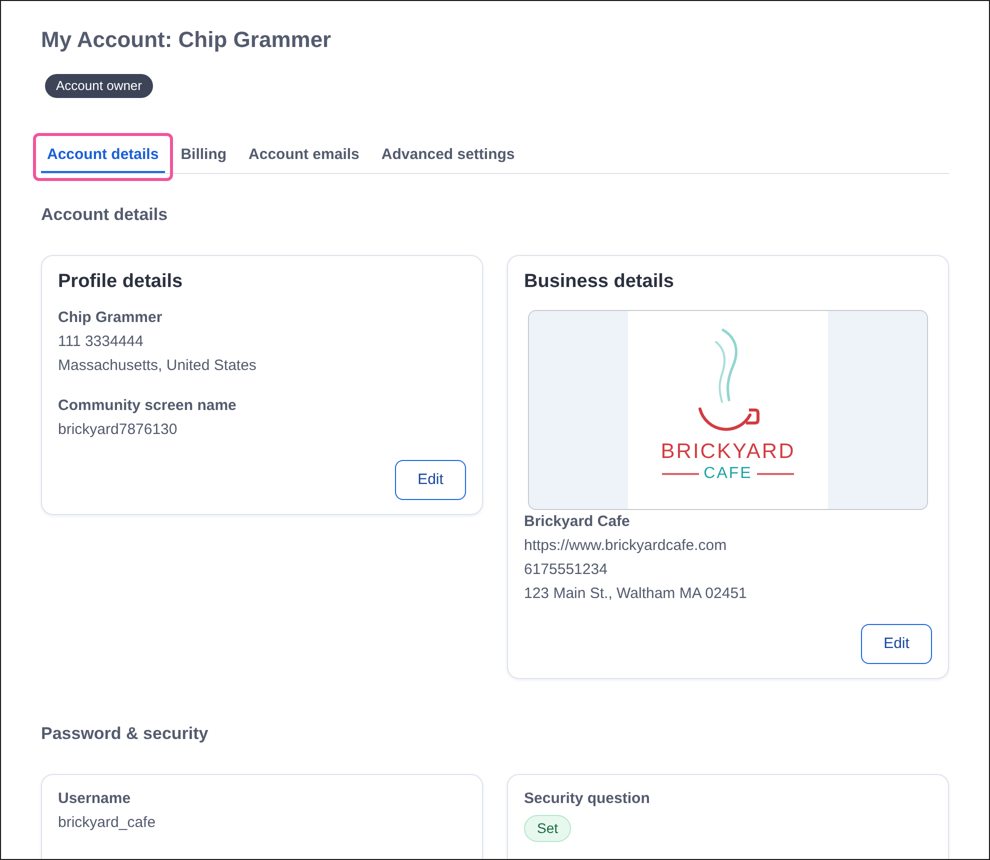 This screenshot has width=990, height=860. I want to click on detail-value: 6175551234, so click(566, 570).